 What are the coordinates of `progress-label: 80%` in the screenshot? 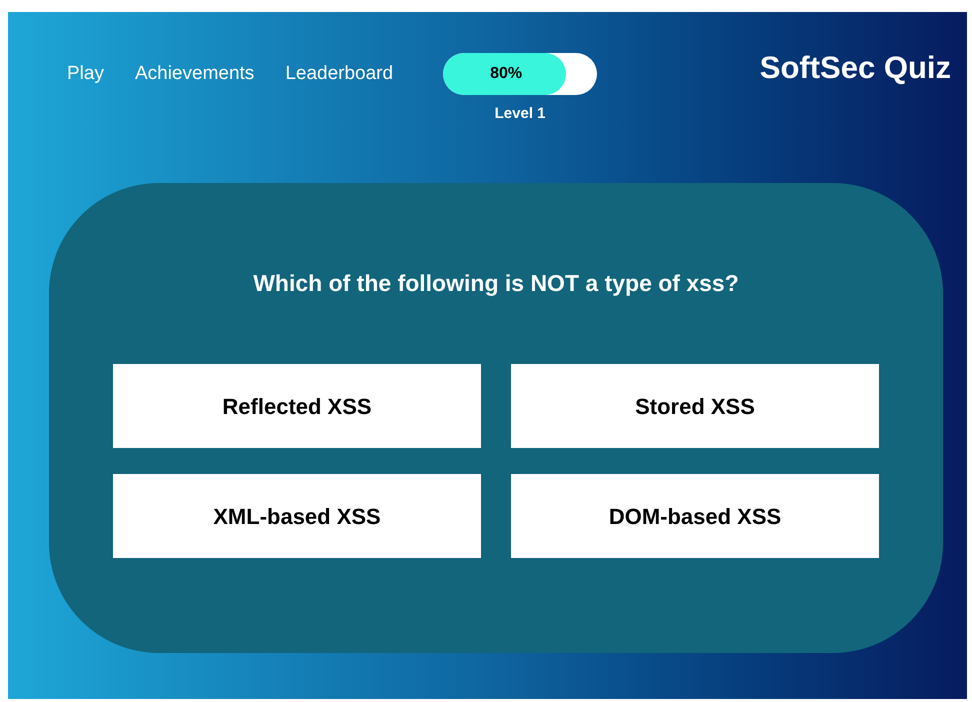 It's located at (506, 74).